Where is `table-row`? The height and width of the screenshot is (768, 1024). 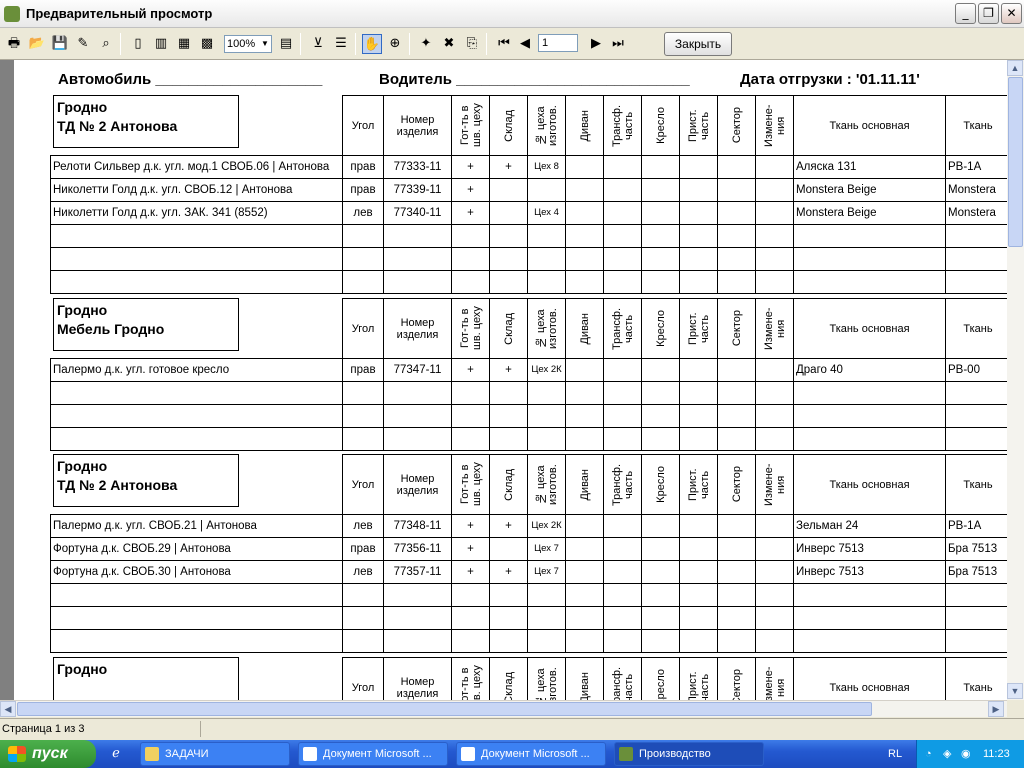 table-row is located at coordinates (528, 438).